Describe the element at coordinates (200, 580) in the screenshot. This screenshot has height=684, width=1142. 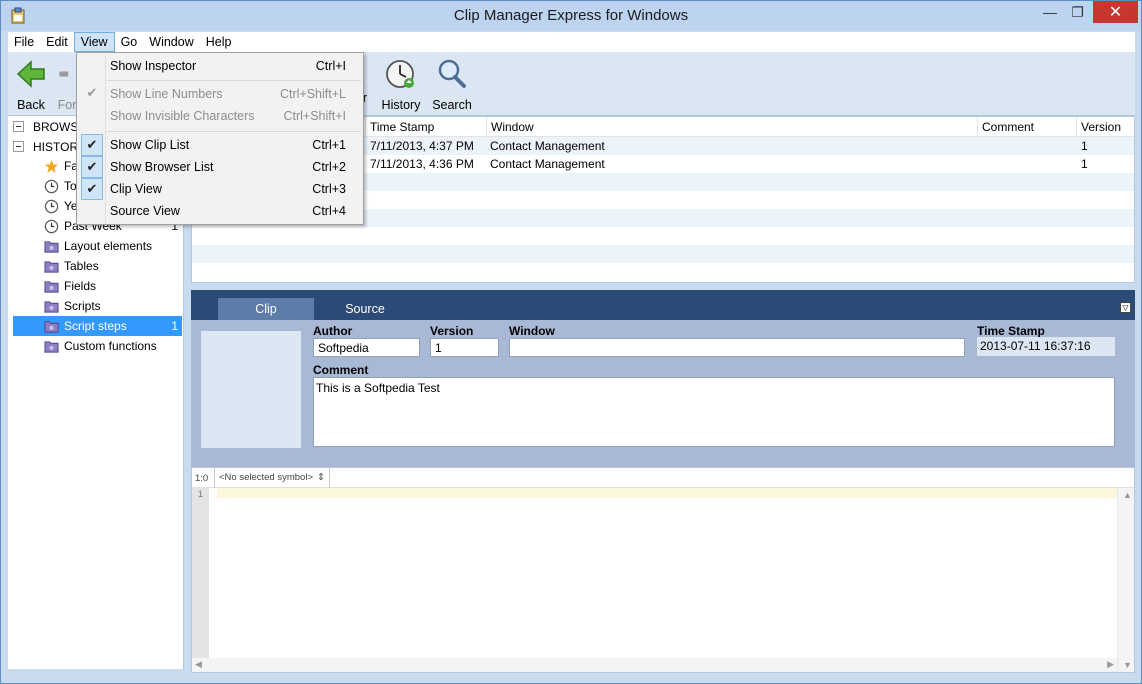
I see `line-number-gutter` at that location.